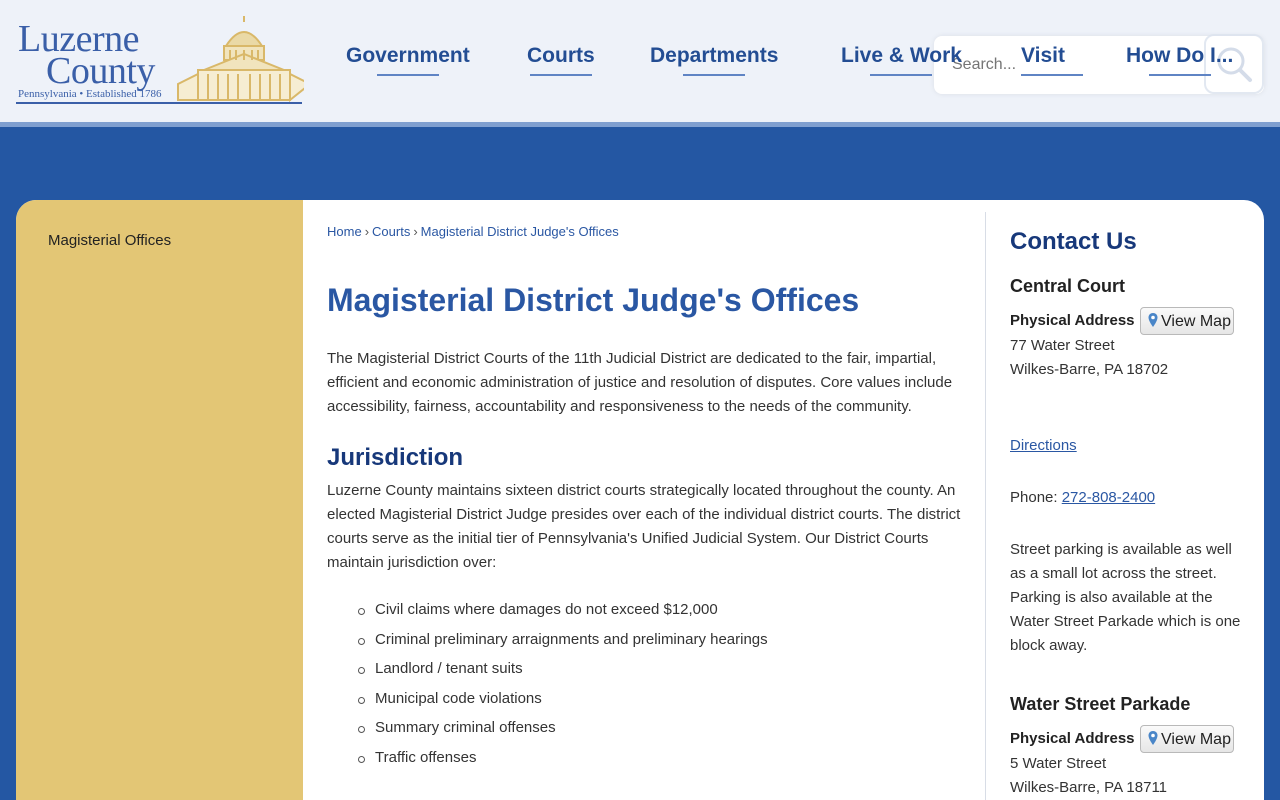 The height and width of the screenshot is (800, 1280). I want to click on phone-label: Phone:, so click(1034, 497).